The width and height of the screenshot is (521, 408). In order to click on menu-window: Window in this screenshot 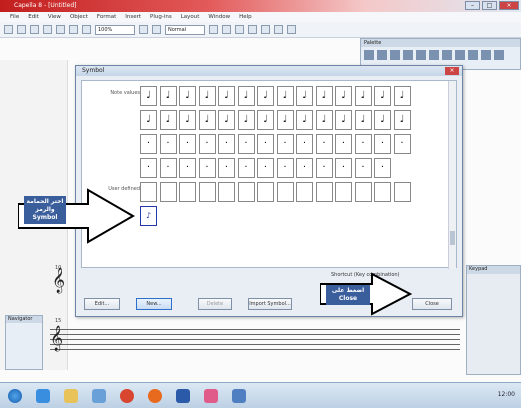, I will do `click(219, 17)`.